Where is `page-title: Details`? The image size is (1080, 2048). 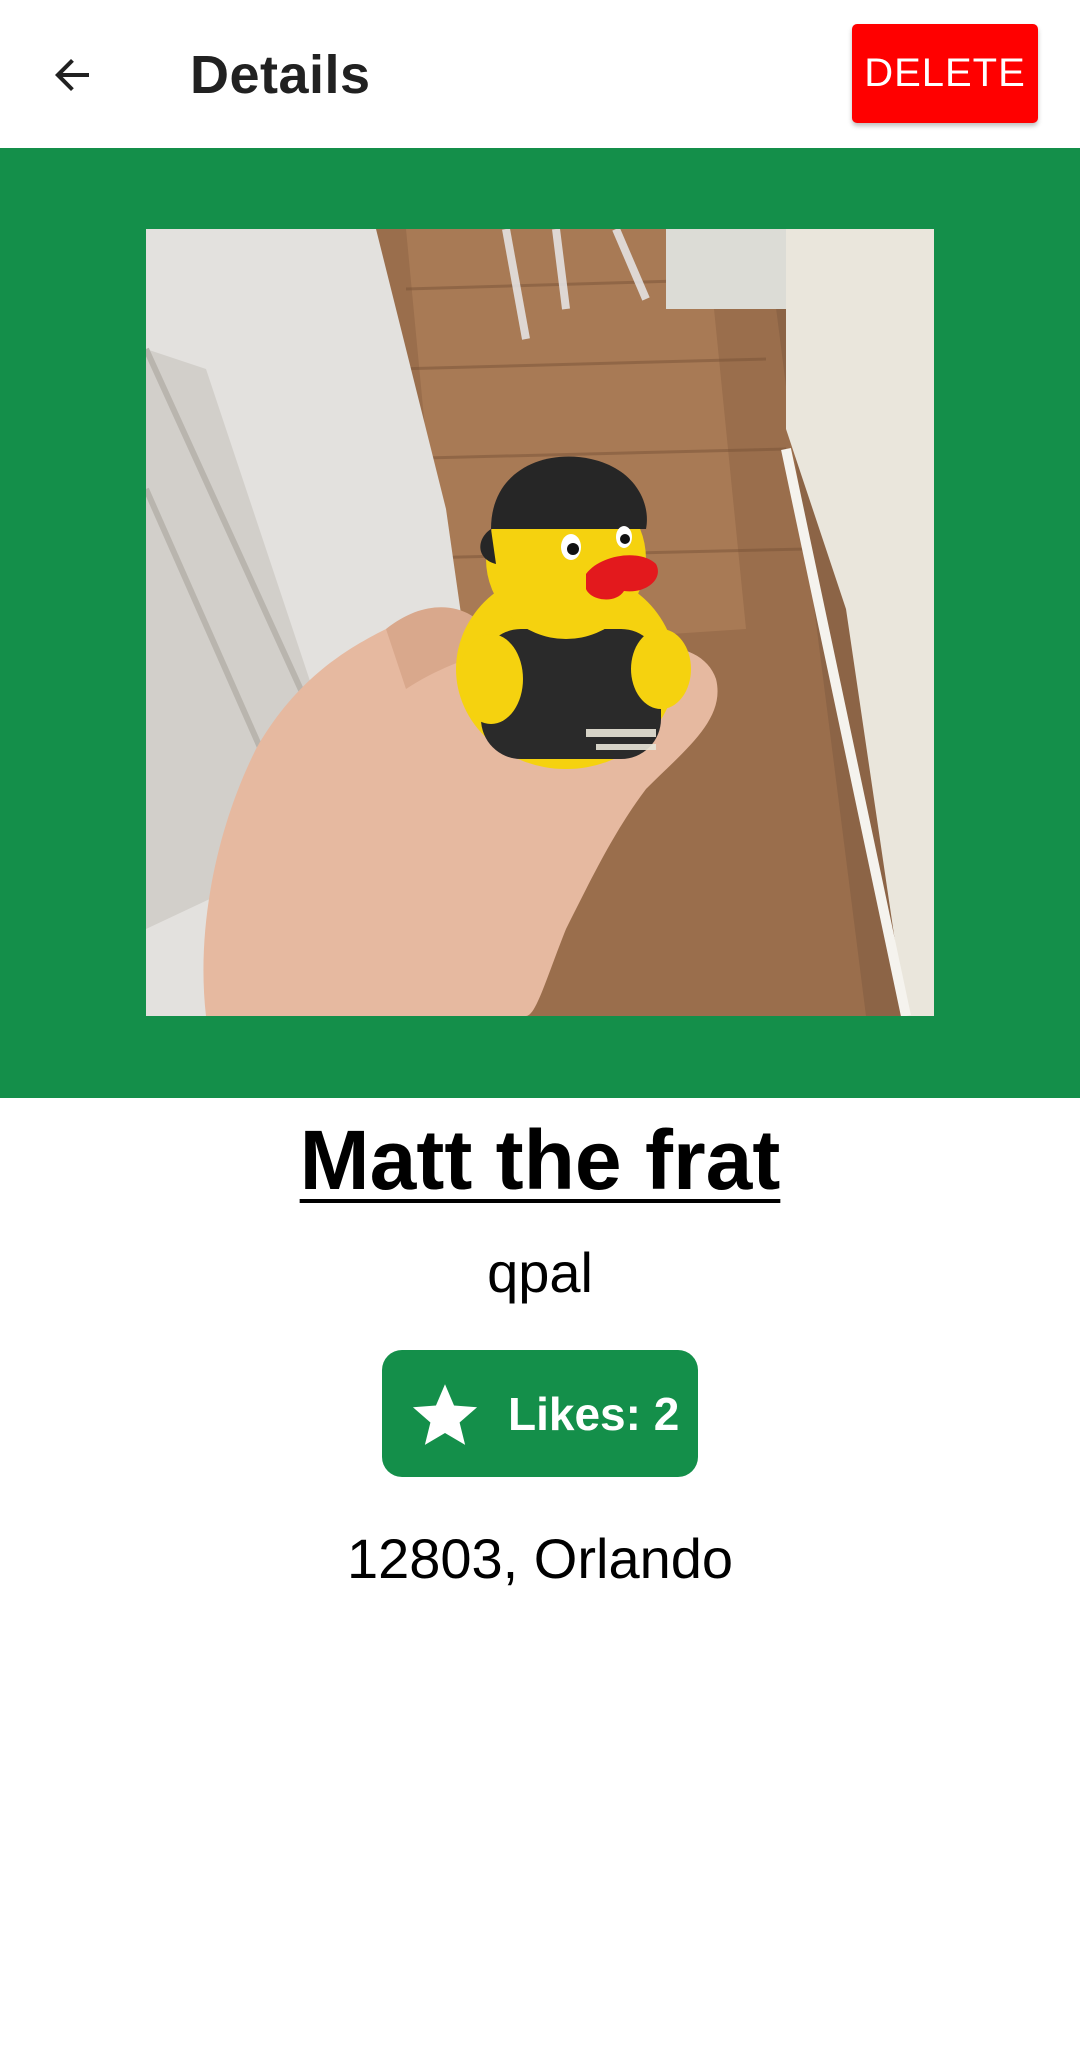
page-title: Details is located at coordinates (280, 75).